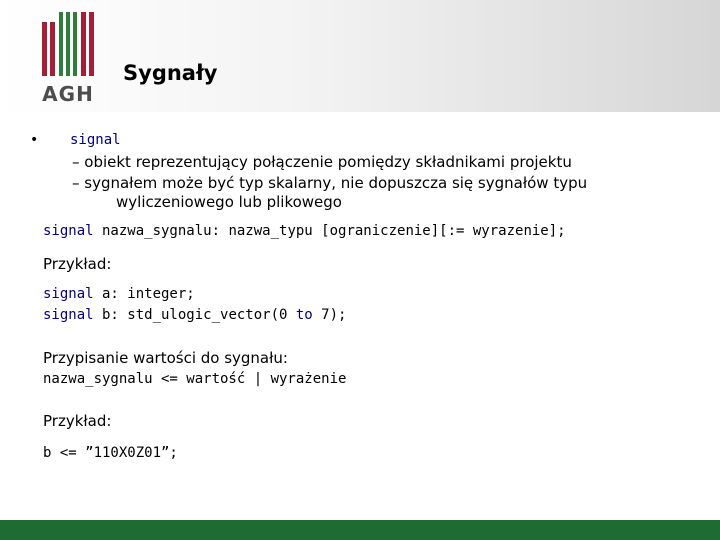 Image resolution: width=720 pixels, height=540 pixels. Describe the element at coordinates (170, 73) in the screenshot. I see `slide-title: Sygnały` at that location.